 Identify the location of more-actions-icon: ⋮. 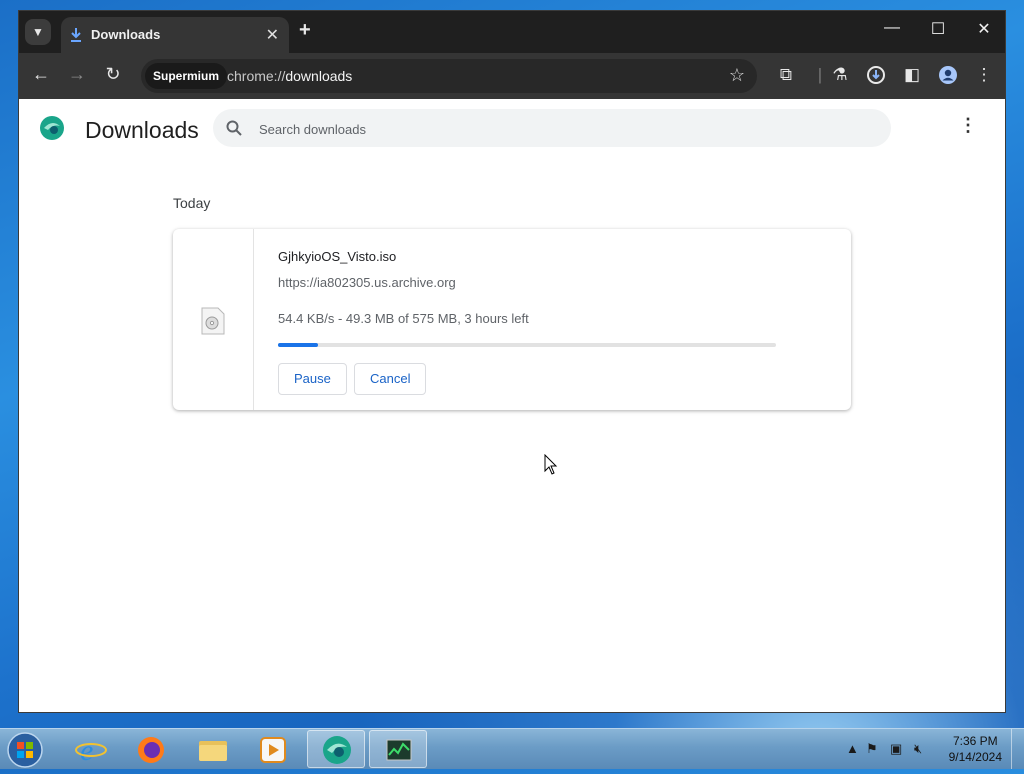
(968, 125).